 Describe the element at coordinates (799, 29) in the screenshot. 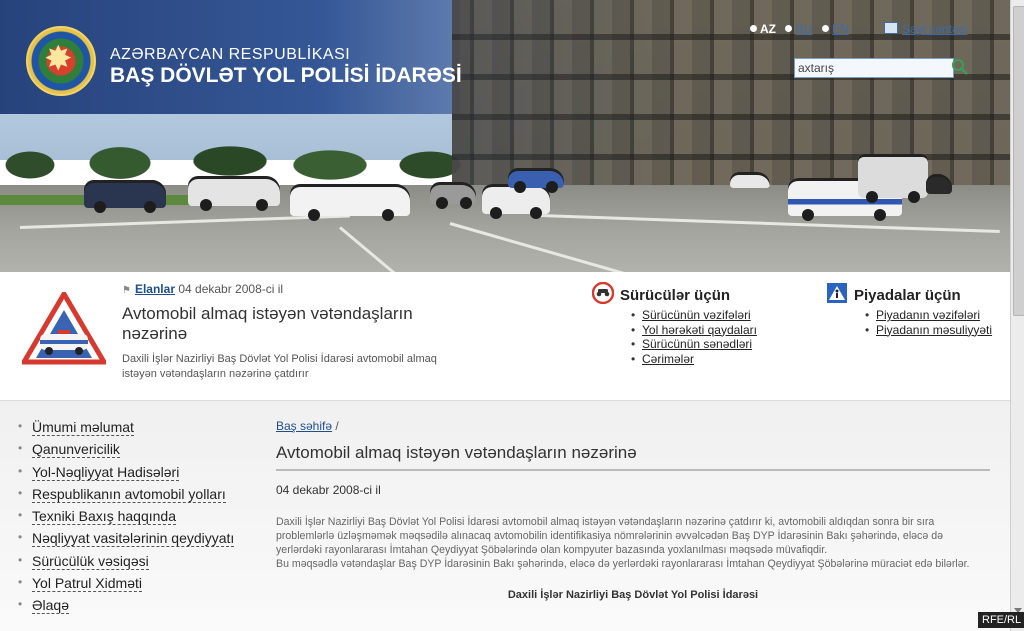

I see `lang-ru: RU` at that location.